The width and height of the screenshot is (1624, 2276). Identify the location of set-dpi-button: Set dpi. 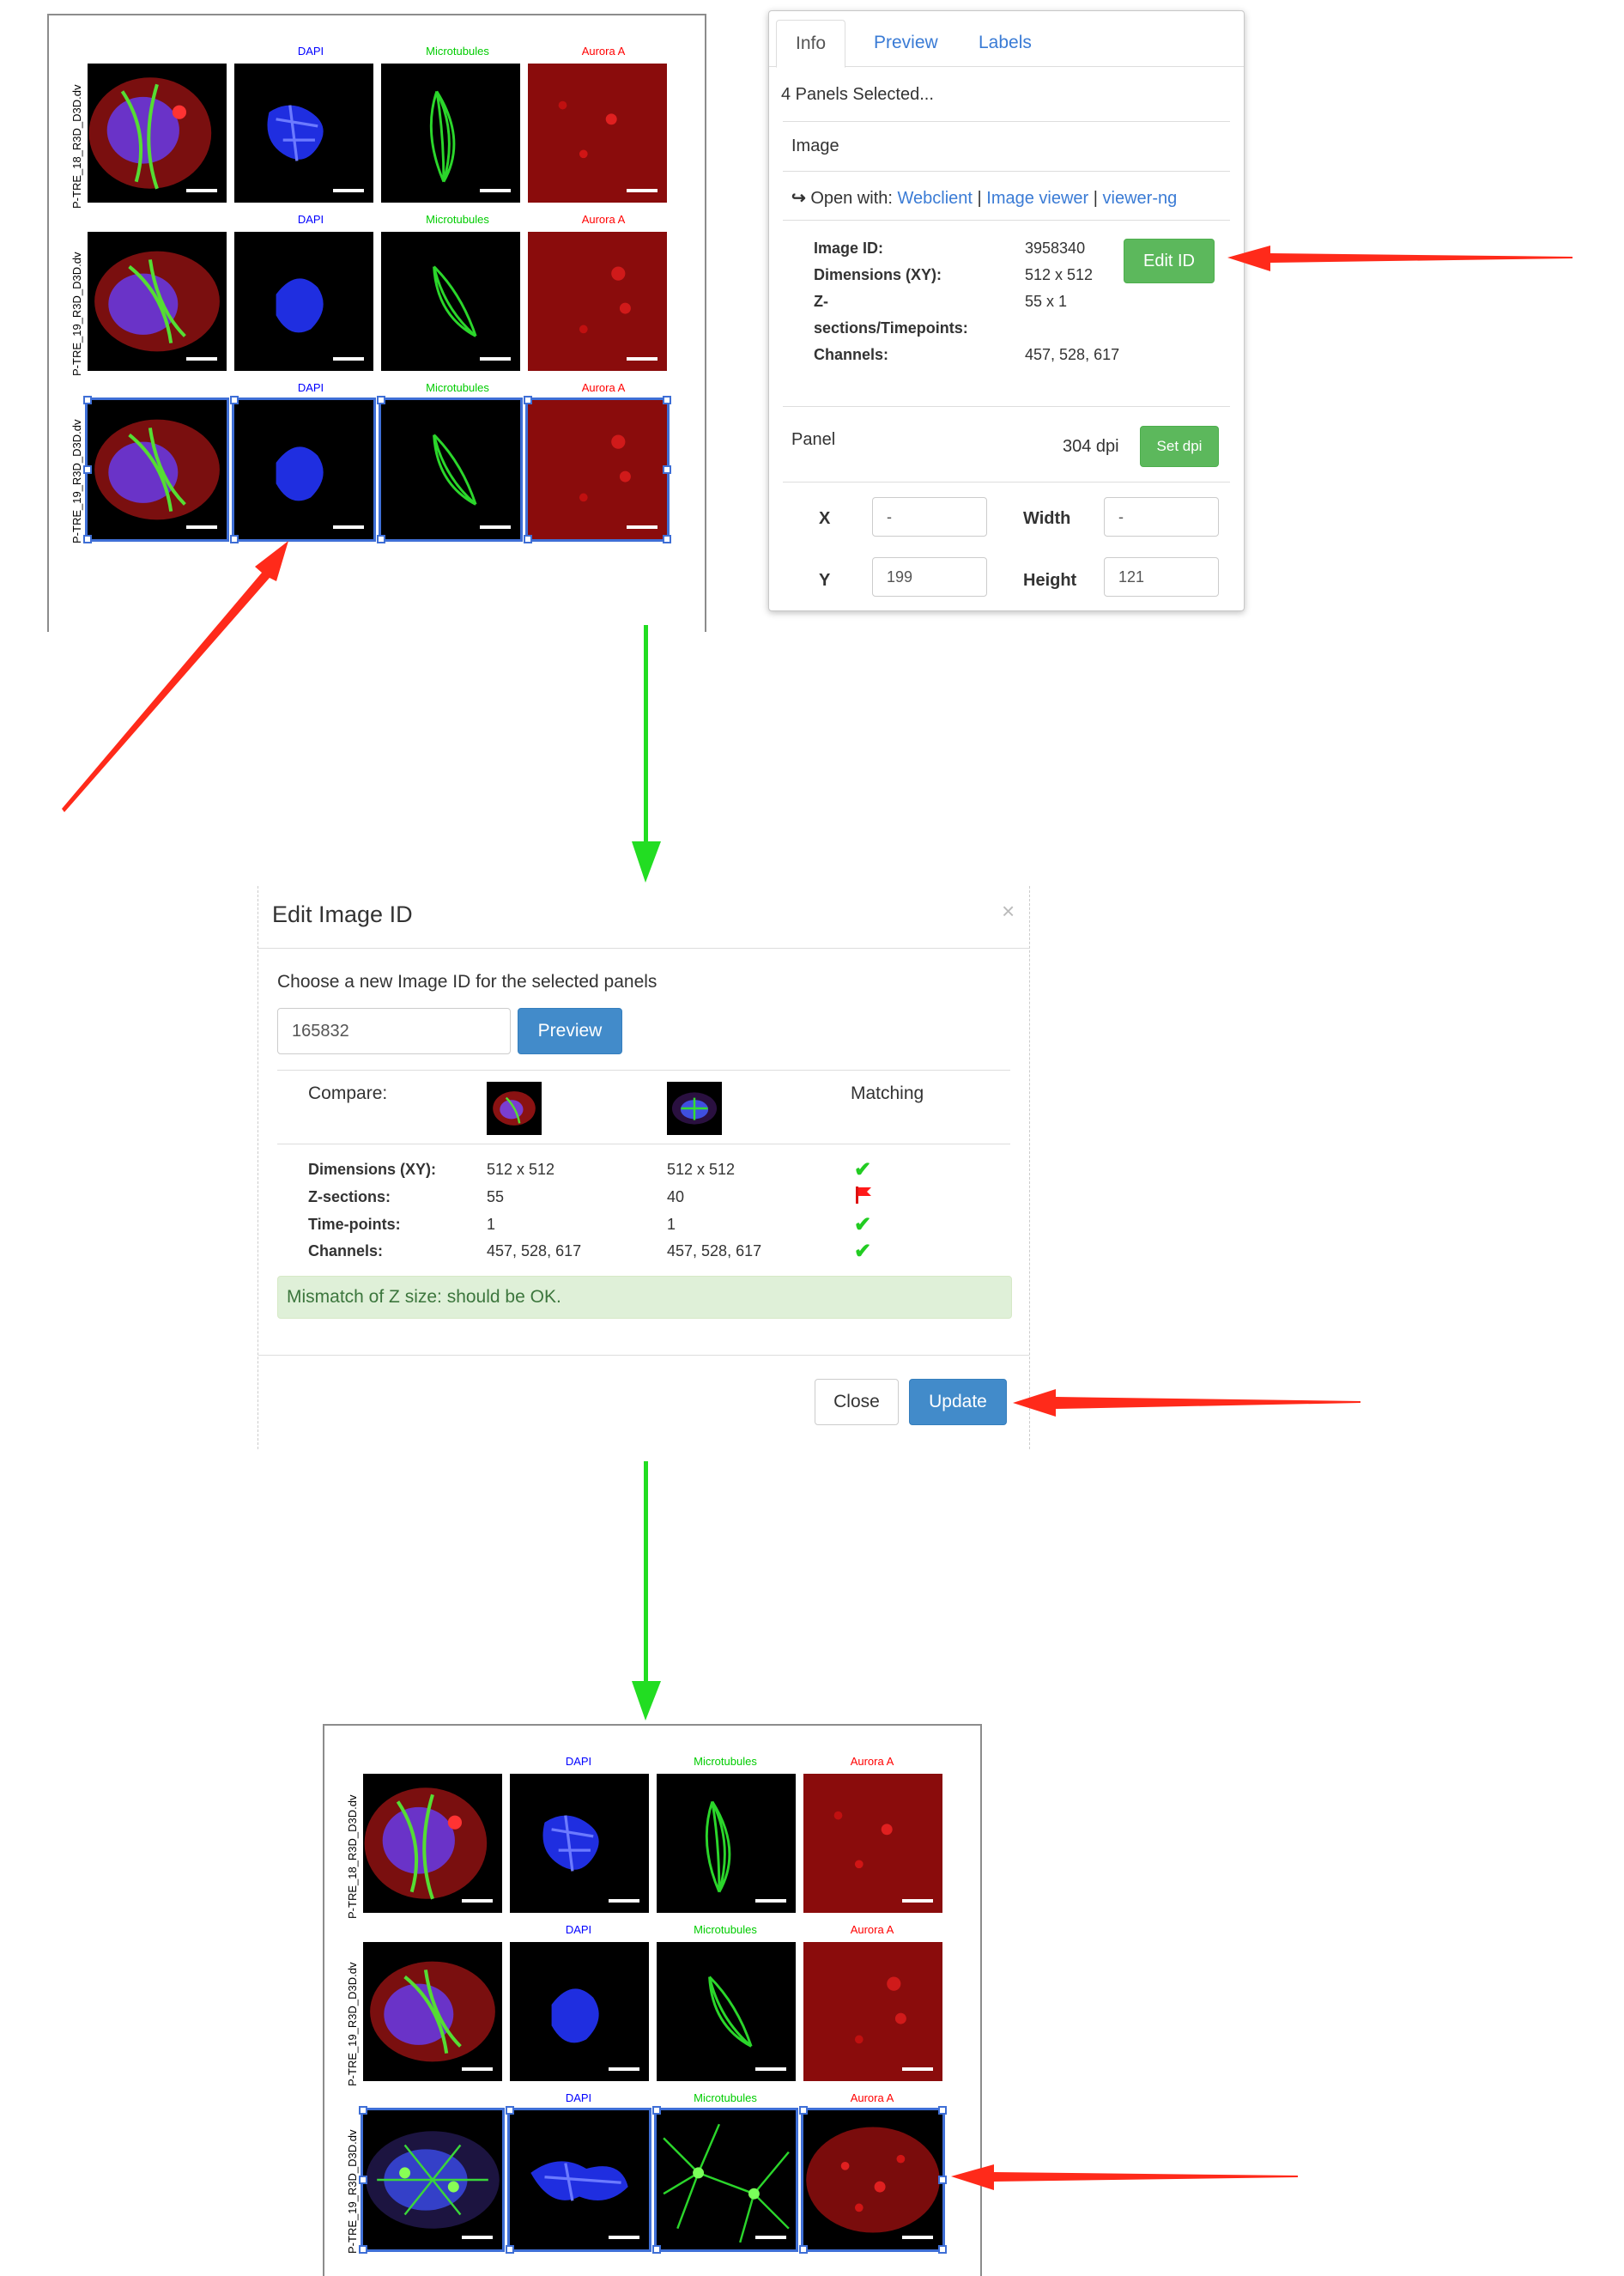
(1179, 446).